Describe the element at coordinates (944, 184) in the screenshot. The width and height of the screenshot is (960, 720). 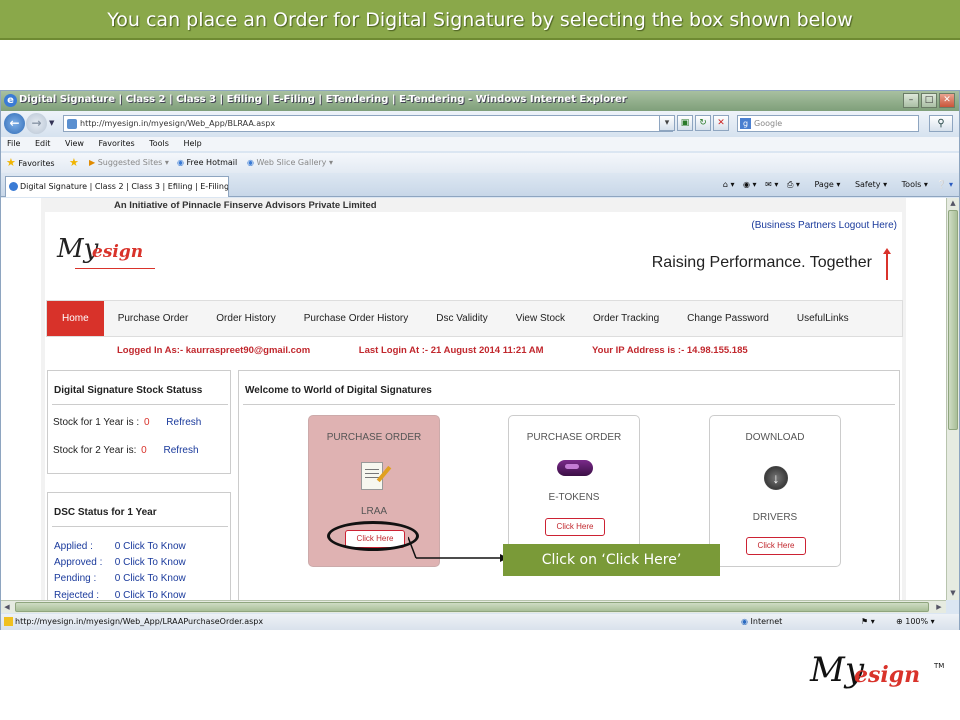
I see `help-icon: ❔ ▾` at that location.